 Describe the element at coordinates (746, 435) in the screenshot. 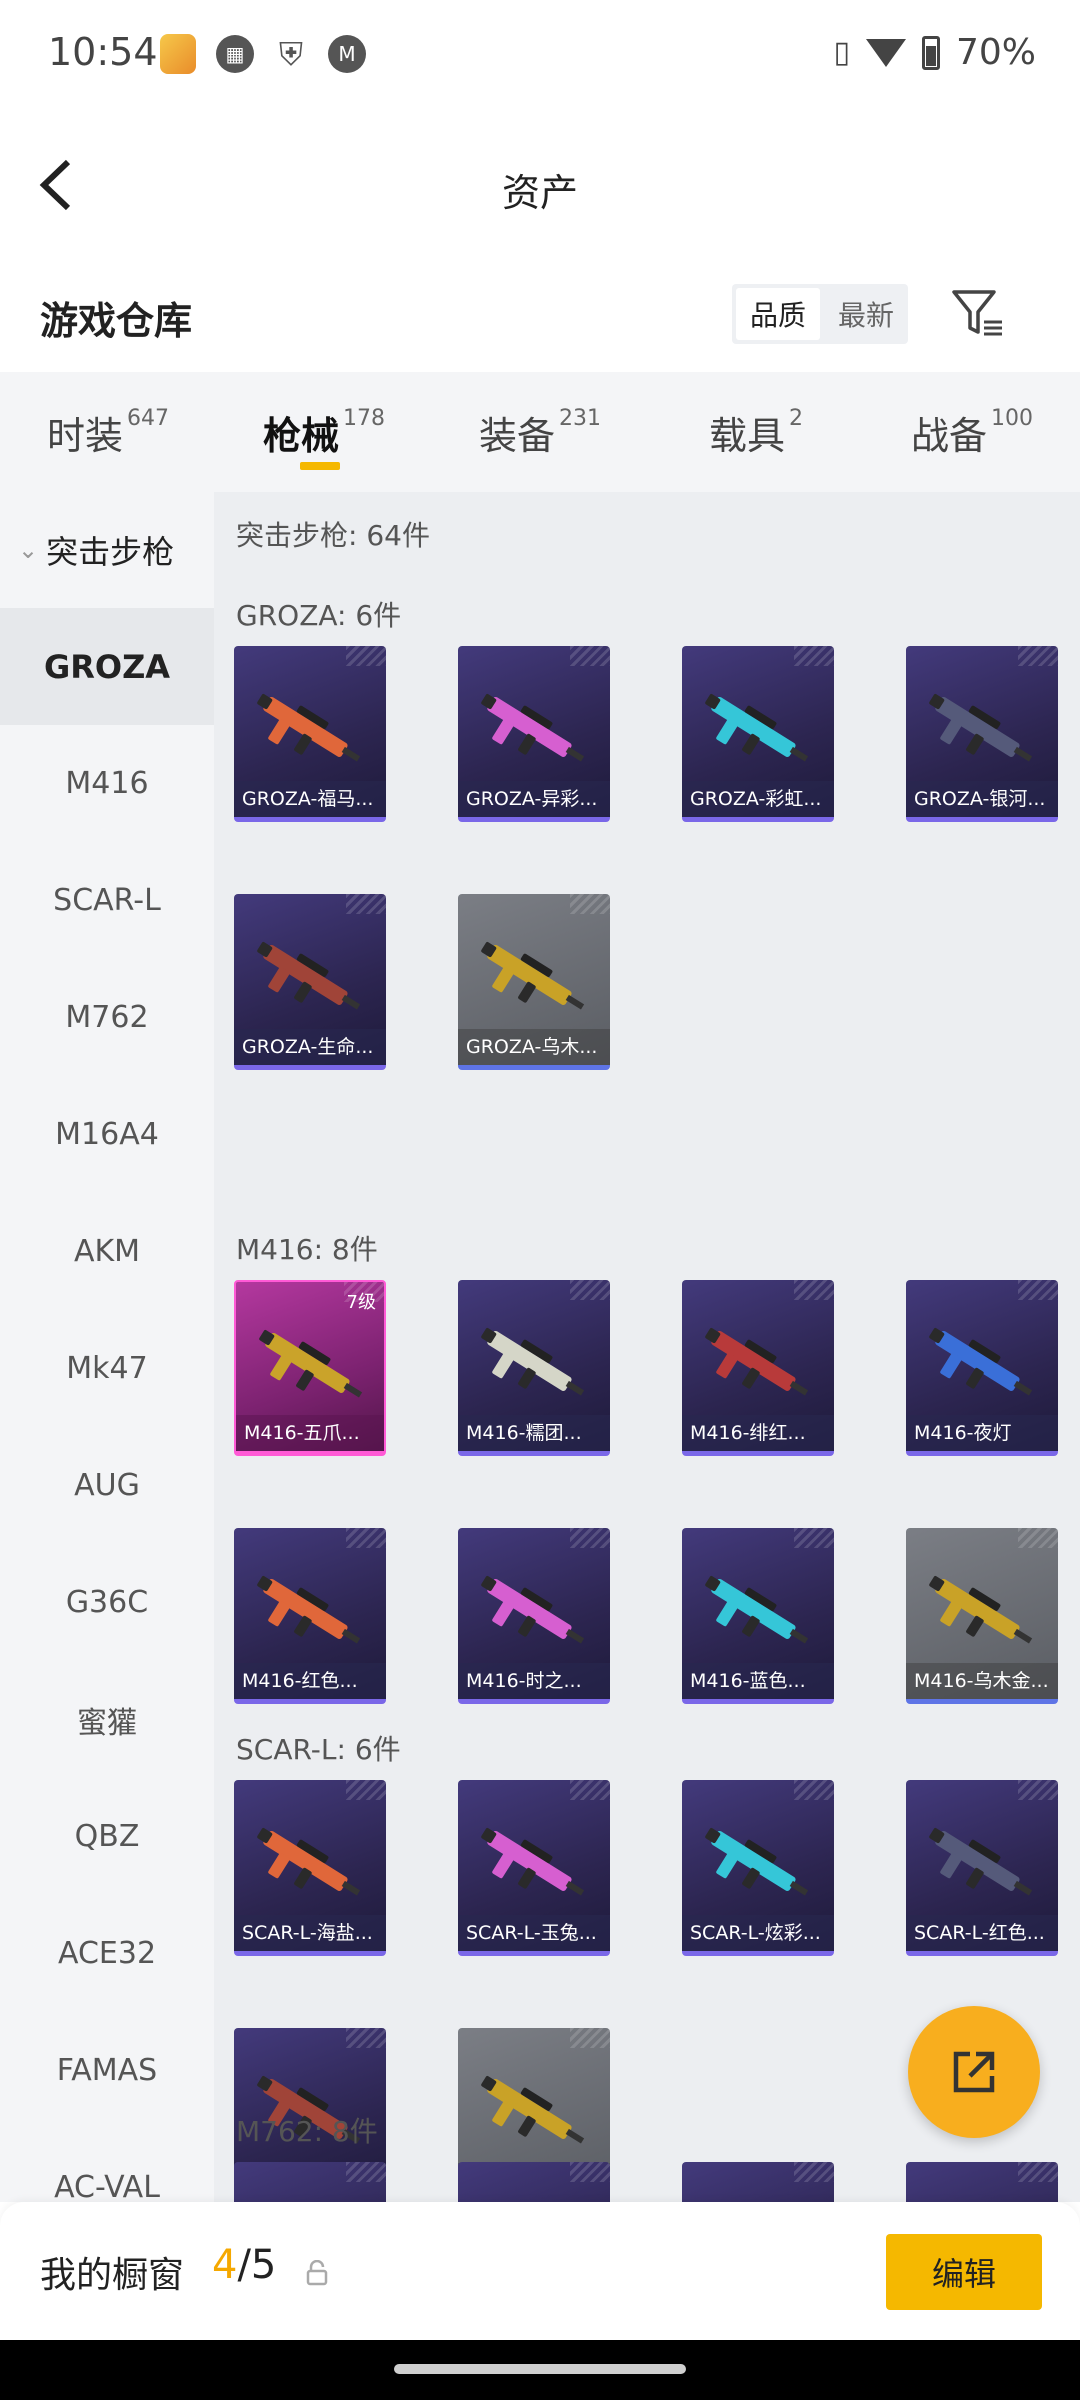

I see `tab-label: 载具` at that location.